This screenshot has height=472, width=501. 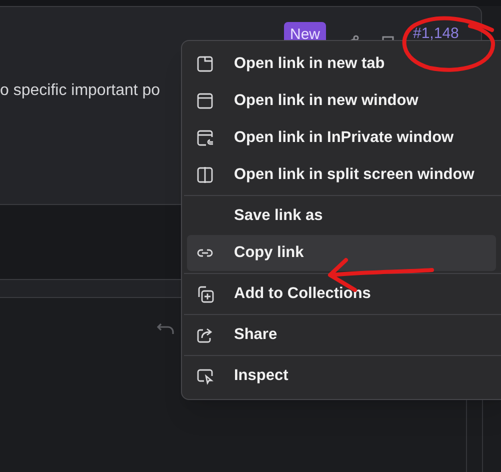 What do you see at coordinates (341, 101) in the screenshot?
I see `menu-item: Open link in new window` at bounding box center [341, 101].